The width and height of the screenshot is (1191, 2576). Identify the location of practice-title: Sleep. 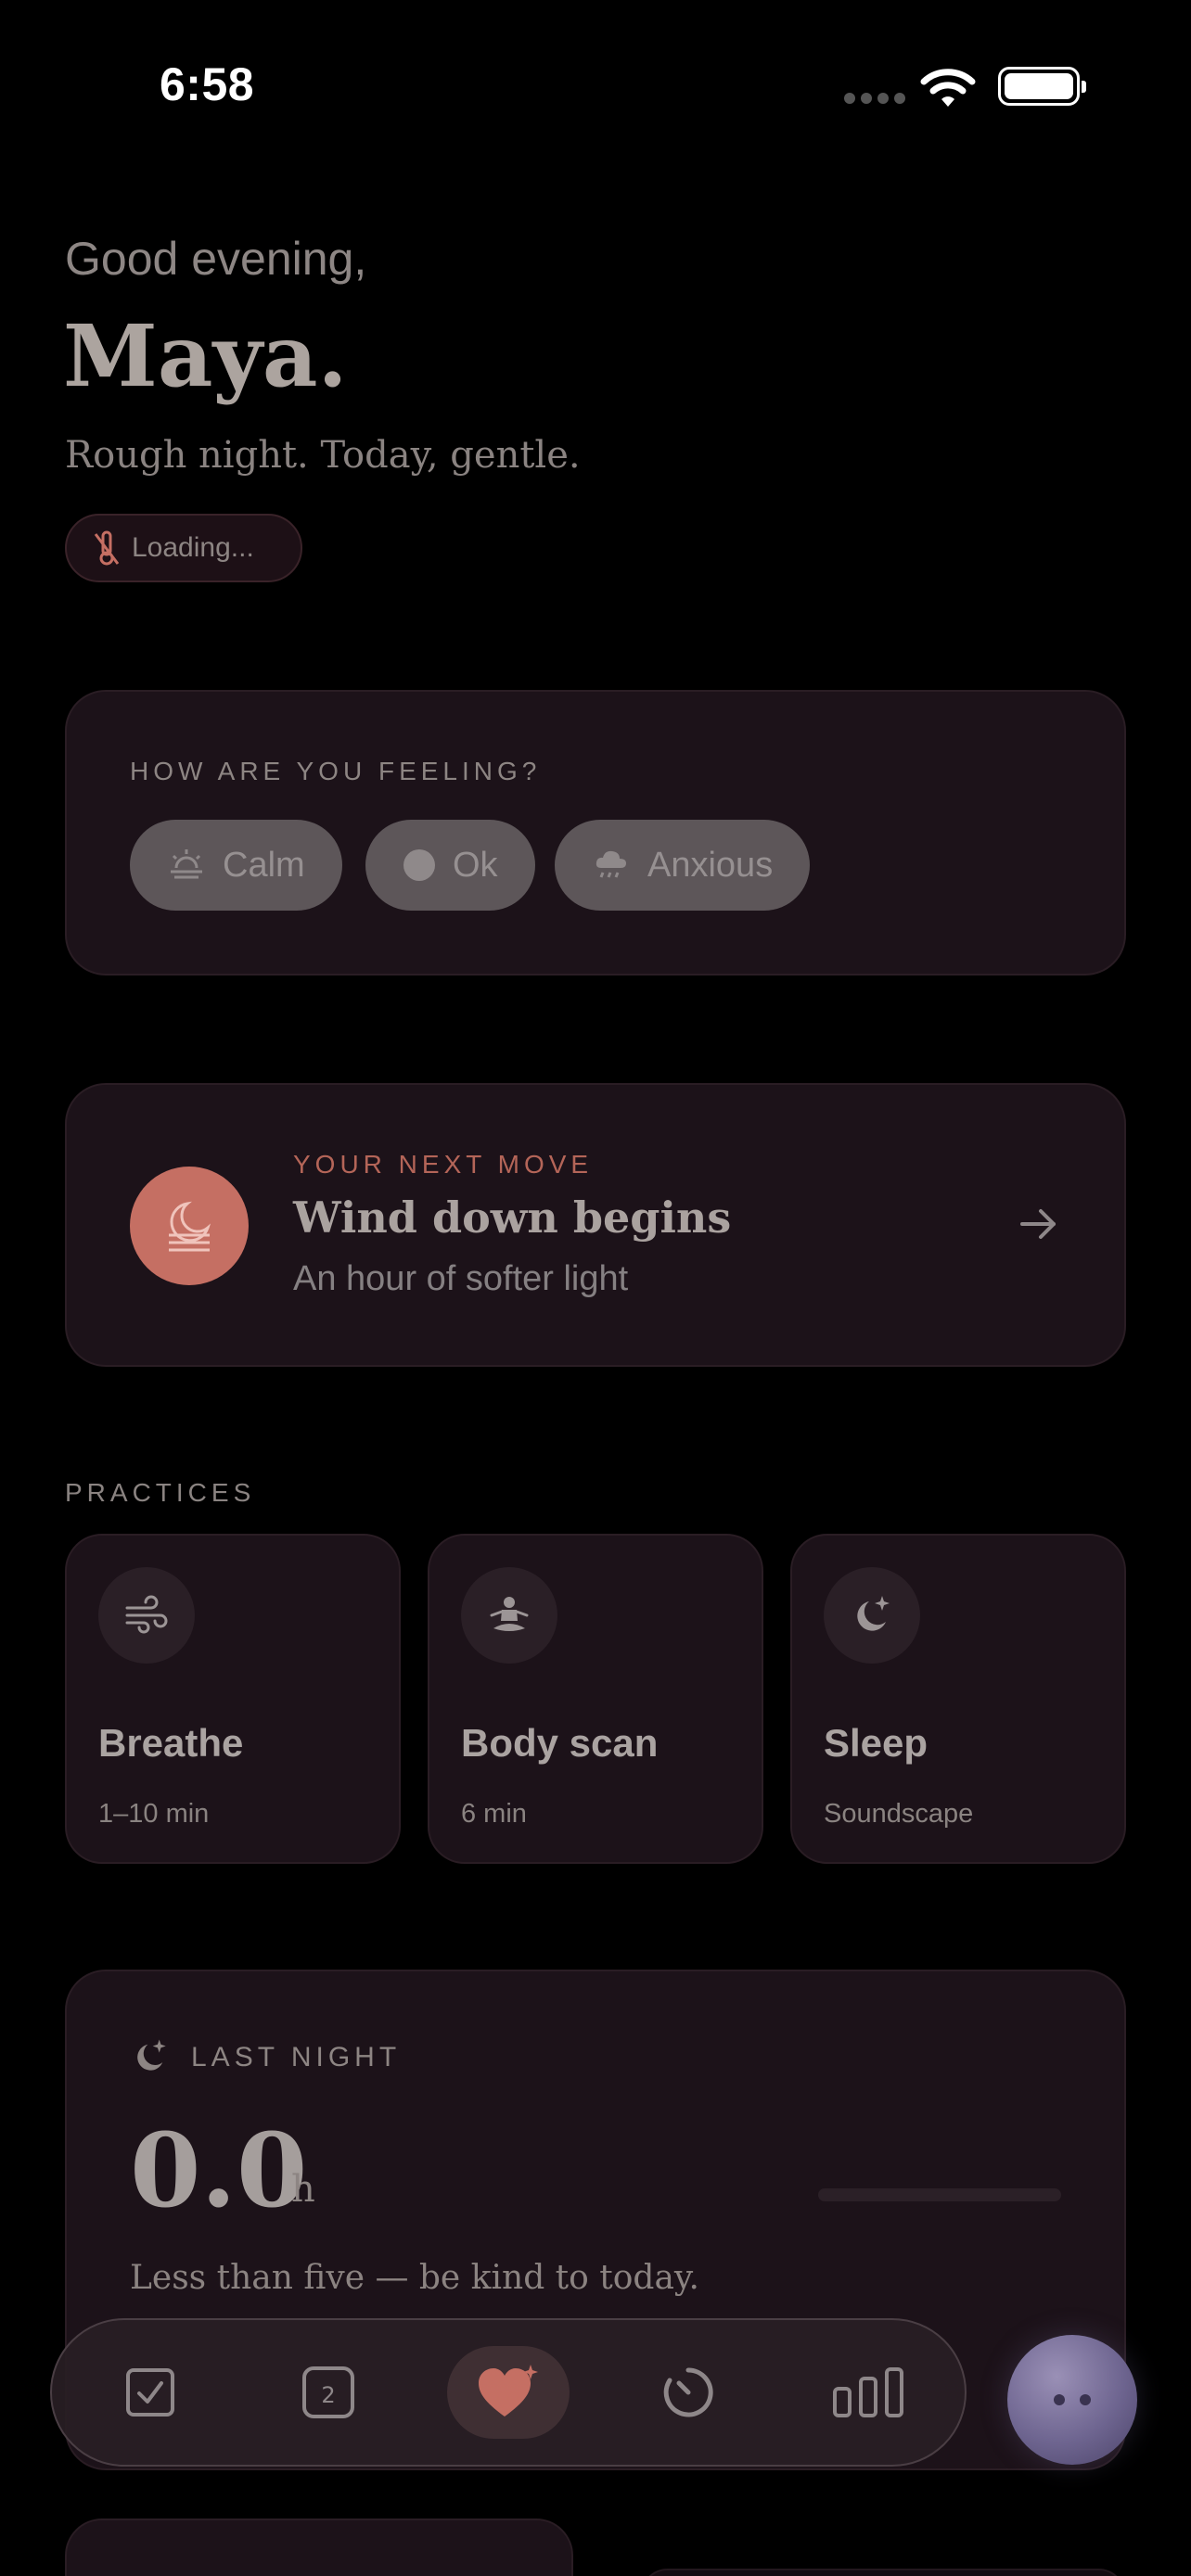
(876, 1743).